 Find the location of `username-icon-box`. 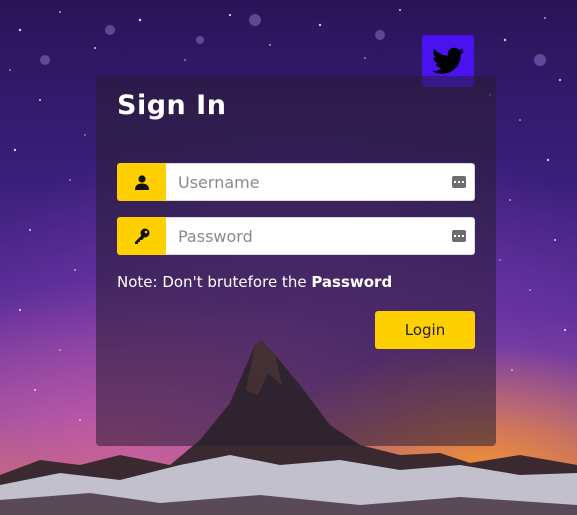

username-icon-box is located at coordinates (141, 182).